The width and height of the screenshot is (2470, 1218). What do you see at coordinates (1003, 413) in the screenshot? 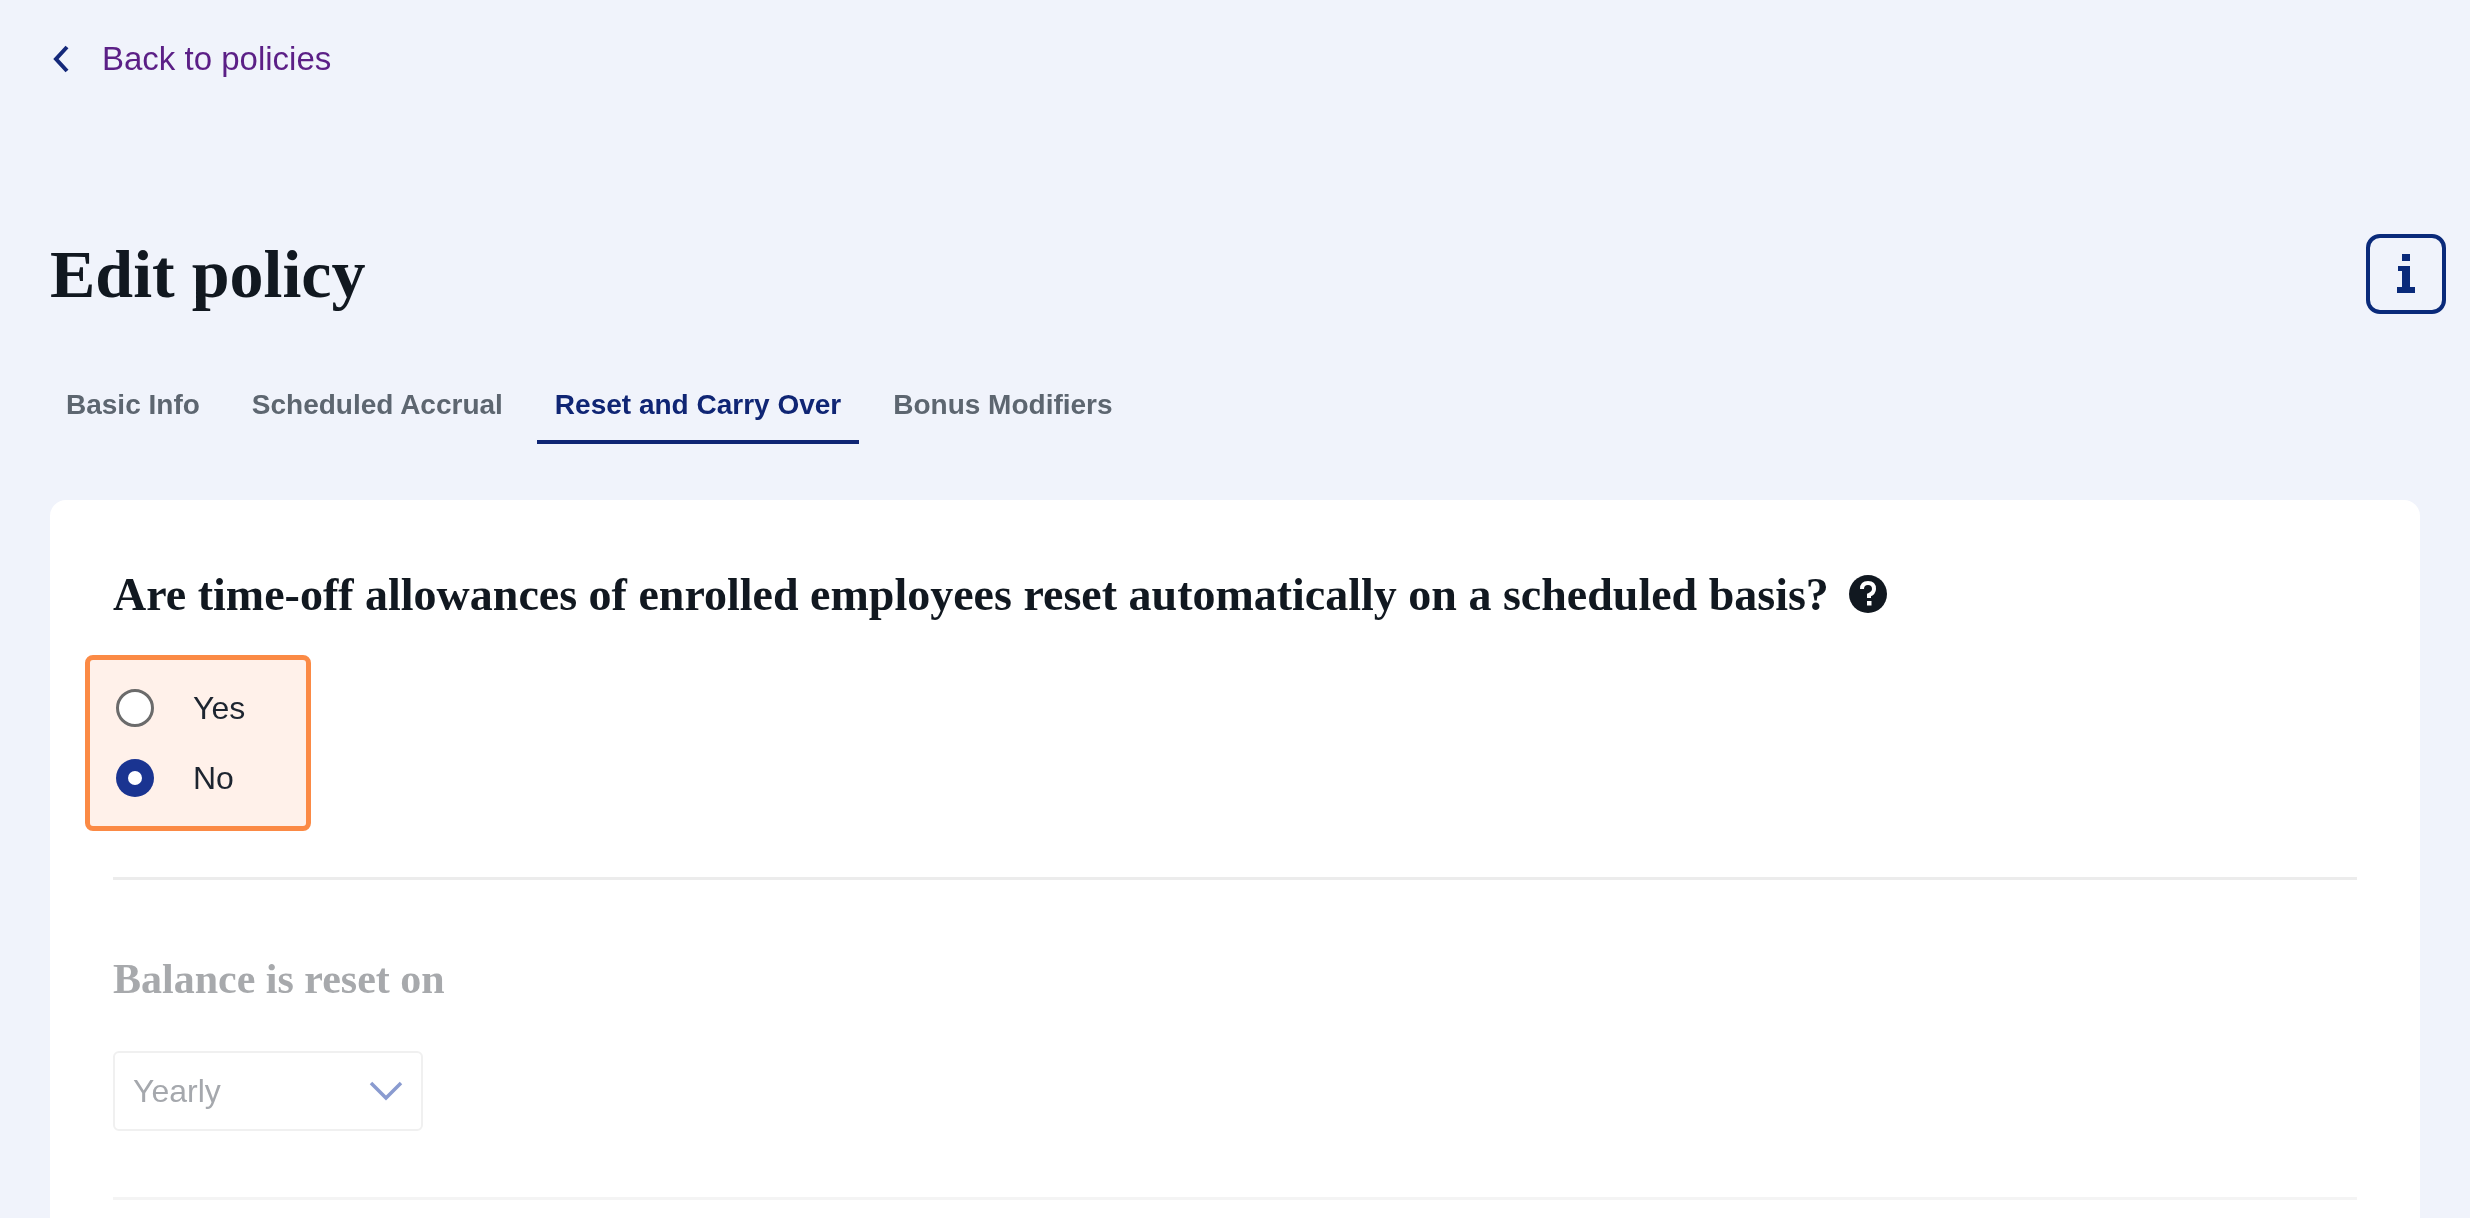
I see `tab: Bonus Modifiers` at bounding box center [1003, 413].